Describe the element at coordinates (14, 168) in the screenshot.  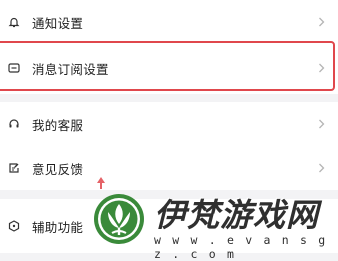
I see `edit-note-icon` at that location.